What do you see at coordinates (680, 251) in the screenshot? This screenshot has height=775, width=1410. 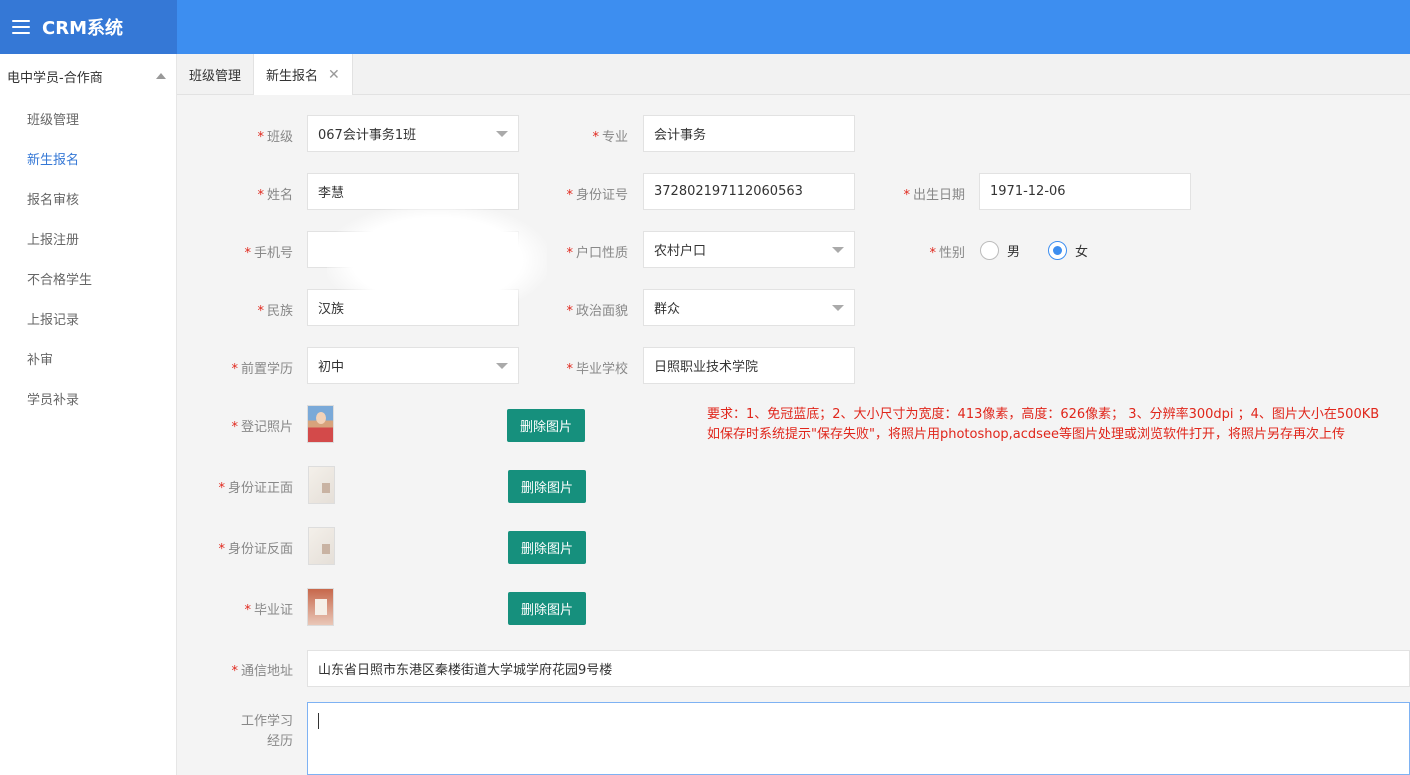 I see `hukou-value: 农村户口` at bounding box center [680, 251].